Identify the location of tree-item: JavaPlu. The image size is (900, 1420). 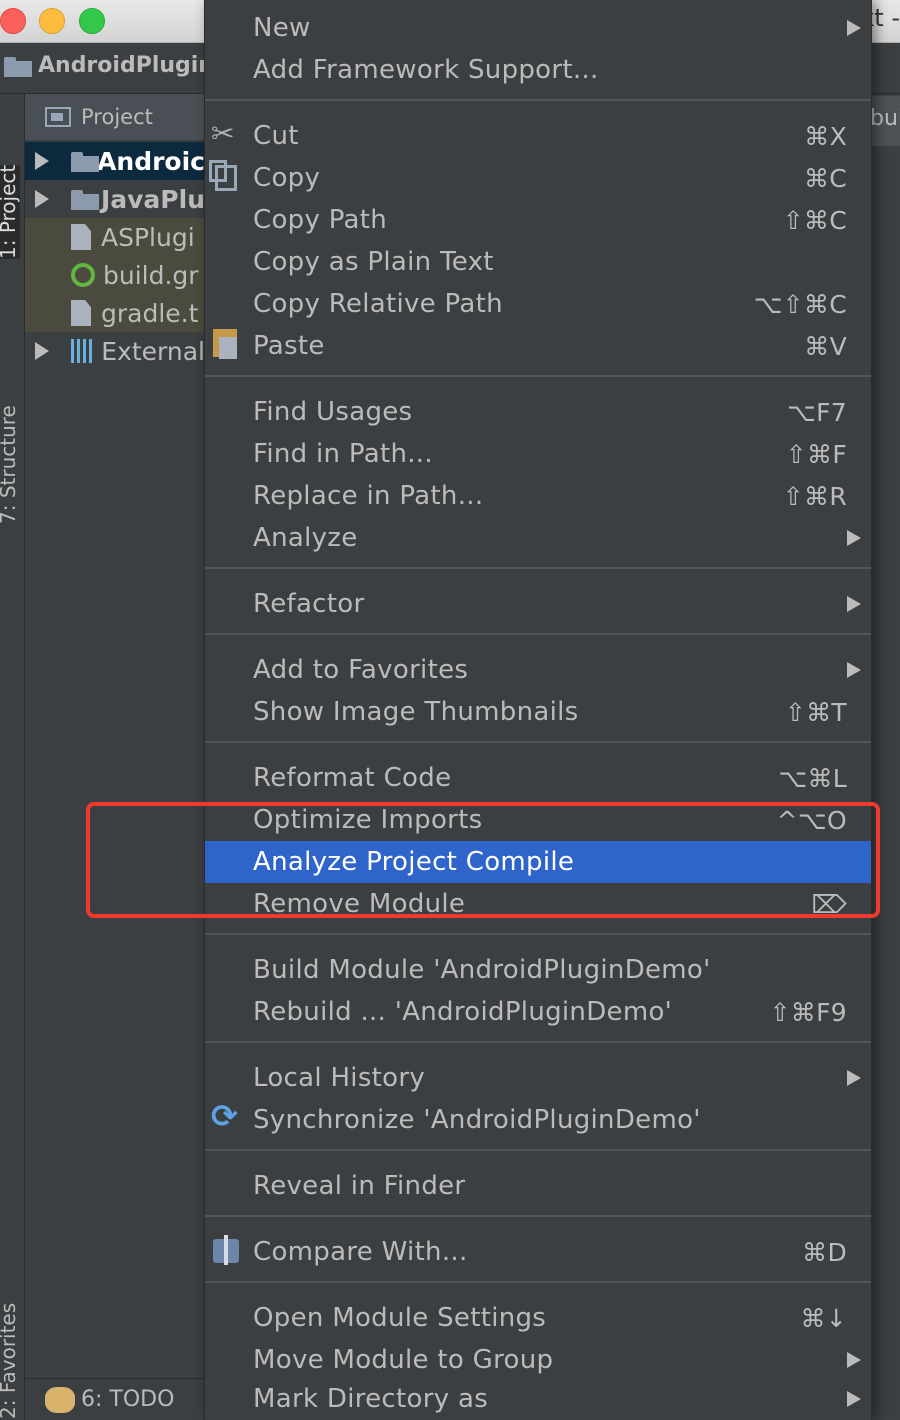
(115, 199).